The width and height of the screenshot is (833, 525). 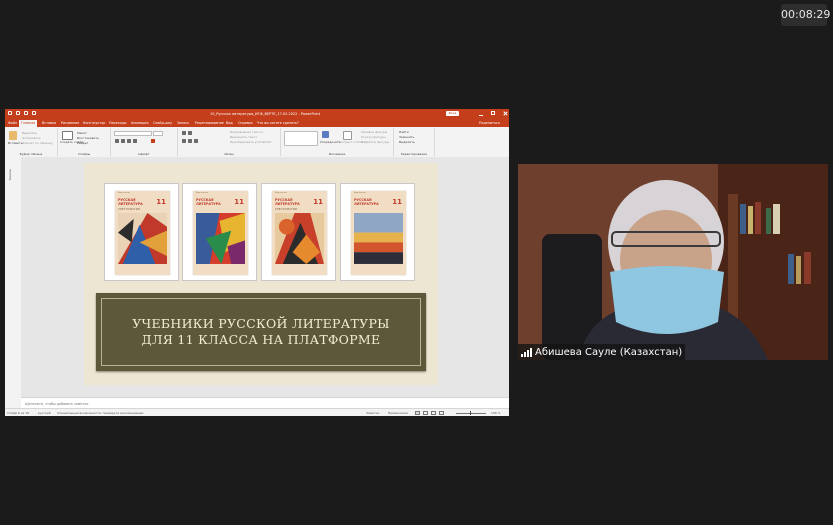 I want to click on book-subtitle: ХРЕСТОМАТИЯ, so click(x=129, y=209).